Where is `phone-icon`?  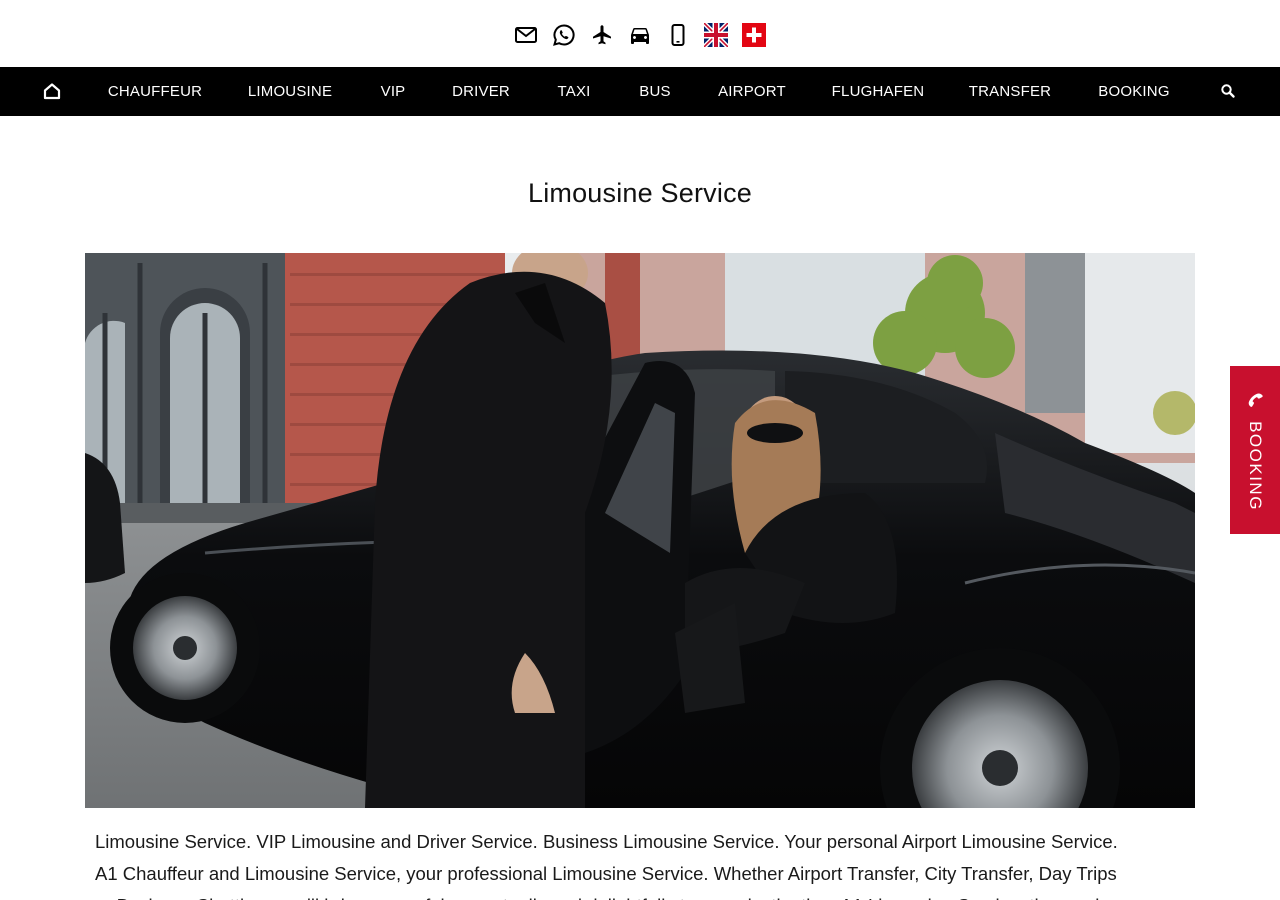 phone-icon is located at coordinates (1255, 400).